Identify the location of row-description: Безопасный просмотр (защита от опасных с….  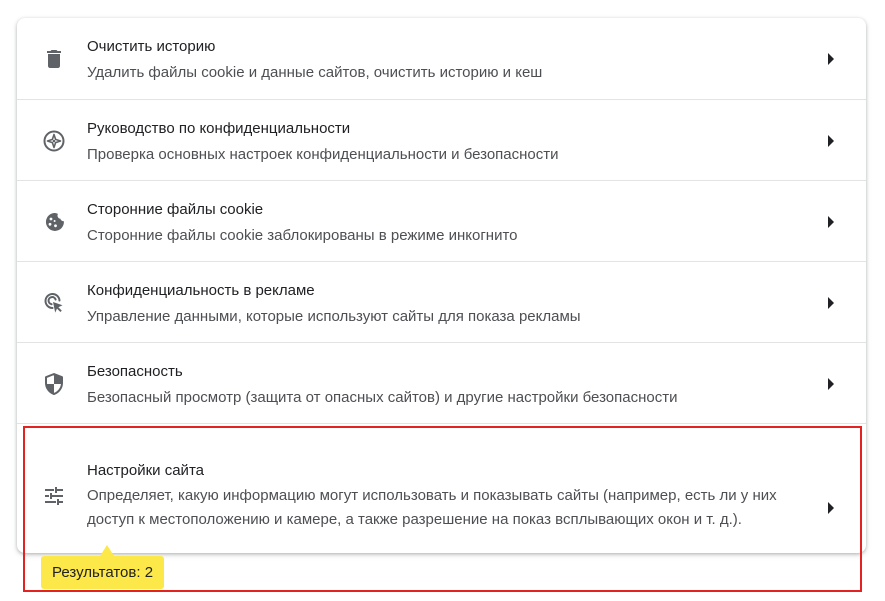
(382, 397).